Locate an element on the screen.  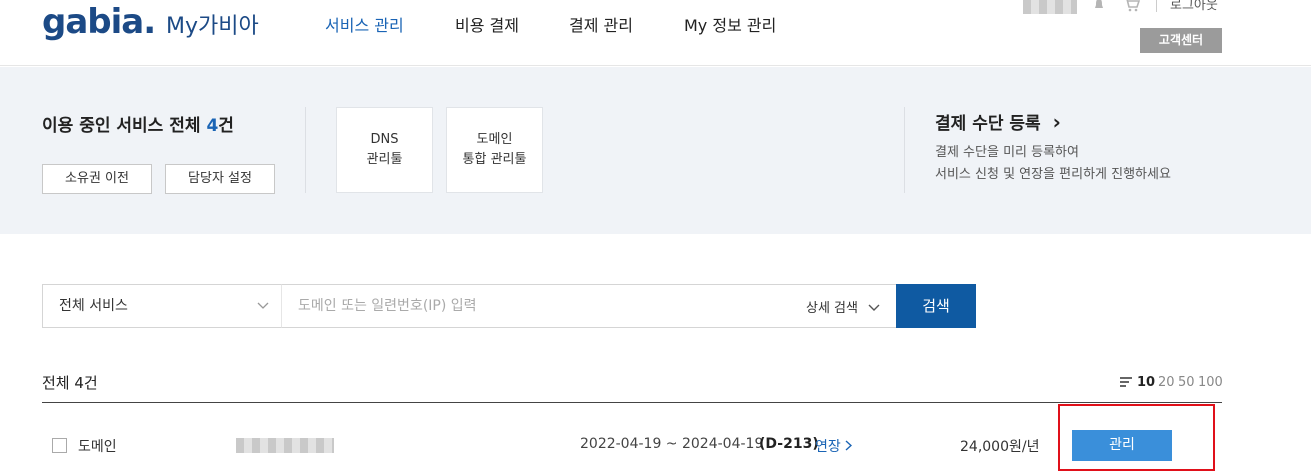
page-size-50: 50 is located at coordinates (1186, 382).